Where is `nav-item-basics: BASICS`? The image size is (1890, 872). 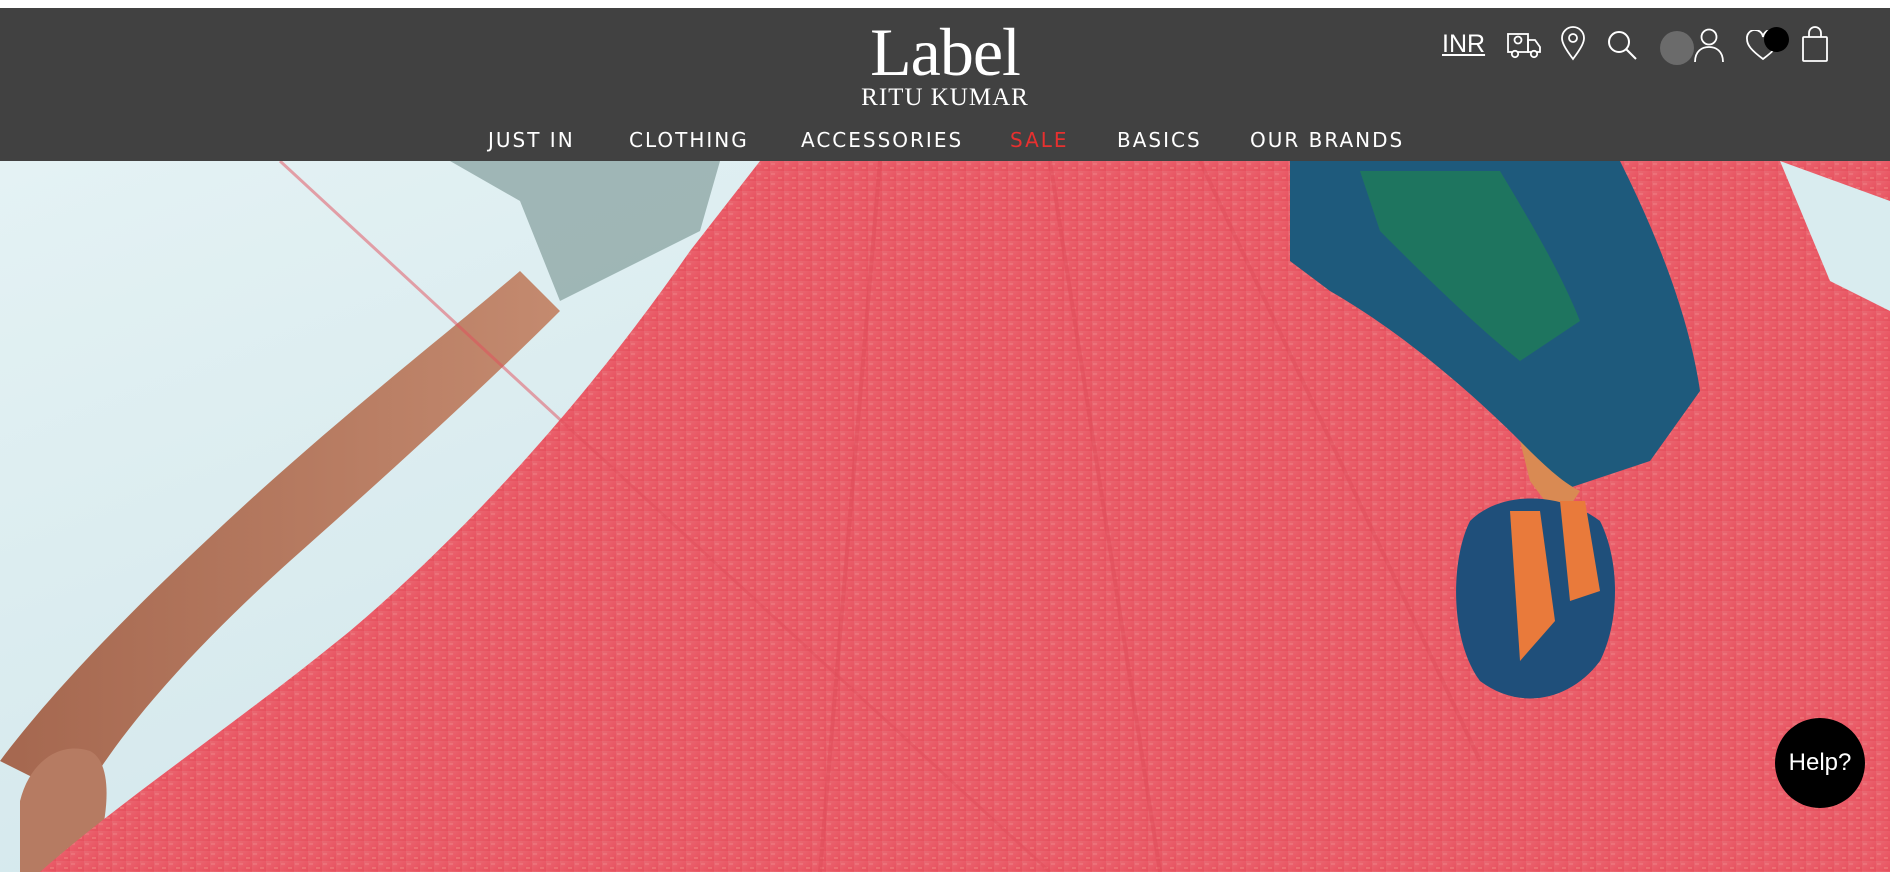 nav-item-basics: BASICS is located at coordinates (1159, 140).